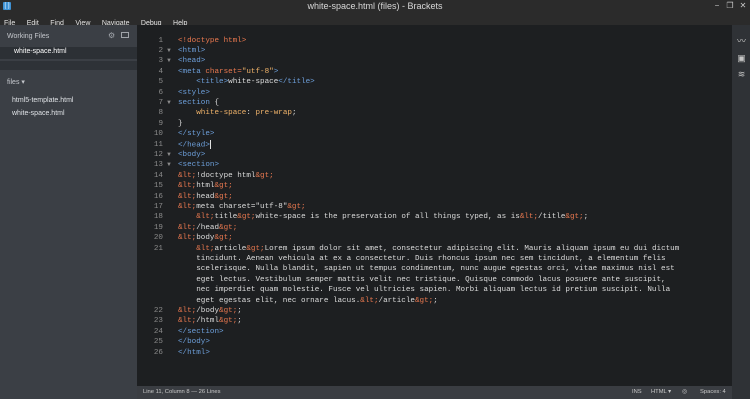 This screenshot has width=750, height=399. Describe the element at coordinates (160, 71) in the screenshot. I see `line-number: 4` at that location.